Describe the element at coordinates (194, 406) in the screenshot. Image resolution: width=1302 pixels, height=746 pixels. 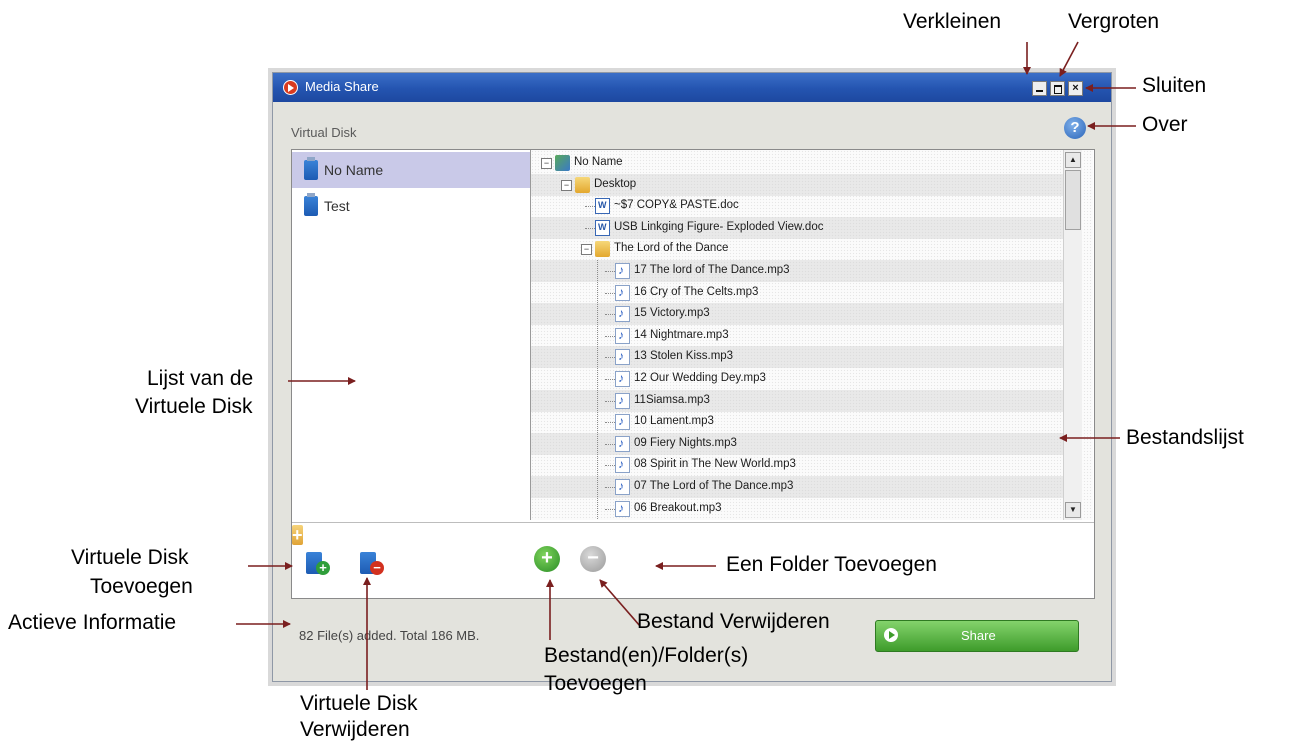
I see `callout-disk-list-line2: Virtuele Disk` at that location.